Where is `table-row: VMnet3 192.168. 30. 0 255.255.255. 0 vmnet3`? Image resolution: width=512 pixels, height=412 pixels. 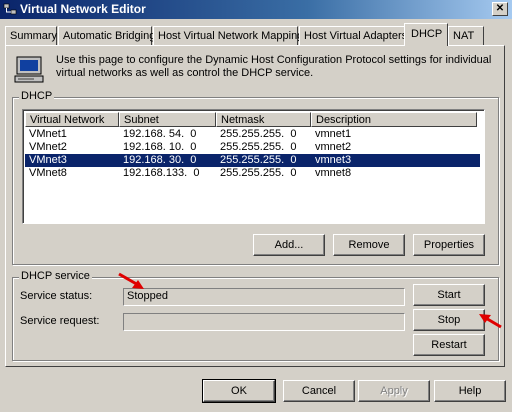 table-row: VMnet3 192.168. 30. 0 255.255.255. 0 vmnet3 is located at coordinates (252, 160).